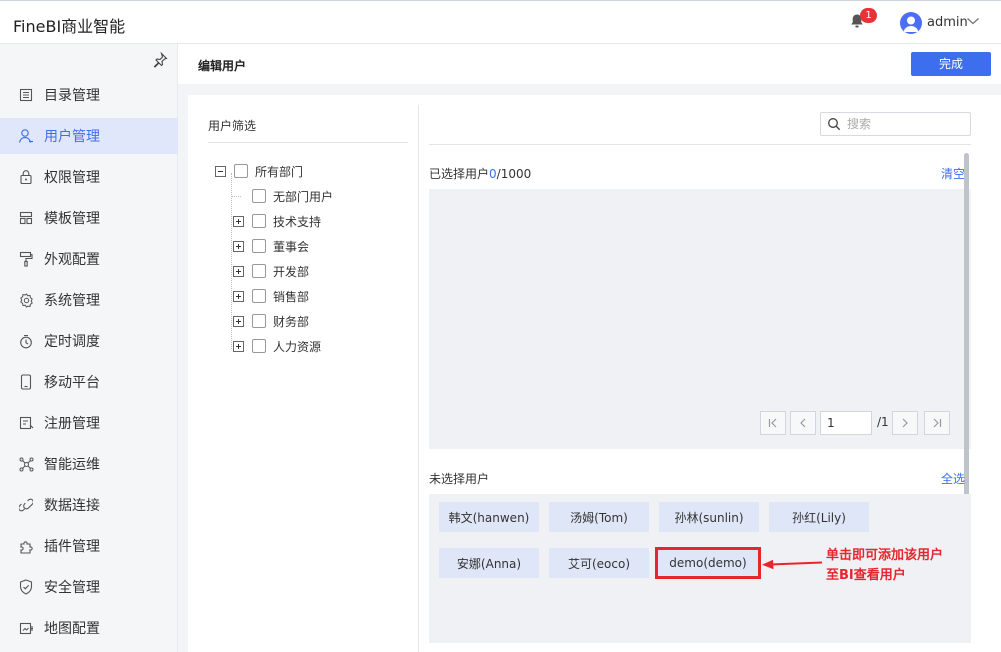  Describe the element at coordinates (291, 296) in the screenshot. I see `tree-node-label: 销售部` at that location.